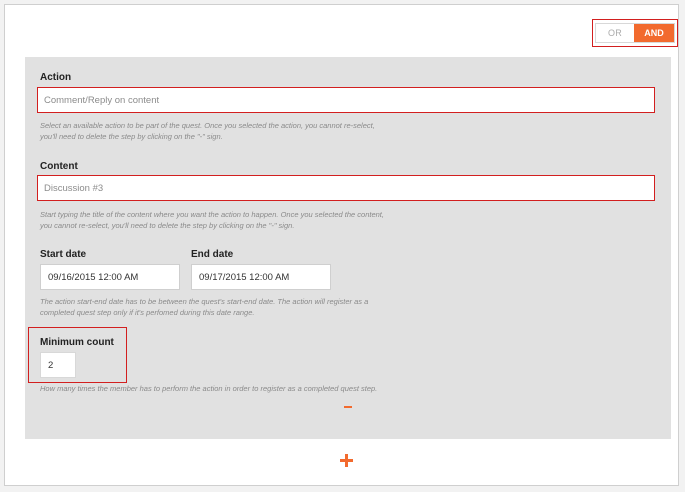 This screenshot has width=685, height=492. I want to click on logic-toggle: OR AND, so click(635, 33).